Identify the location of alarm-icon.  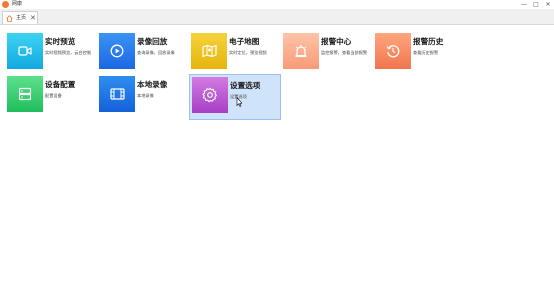
(301, 51).